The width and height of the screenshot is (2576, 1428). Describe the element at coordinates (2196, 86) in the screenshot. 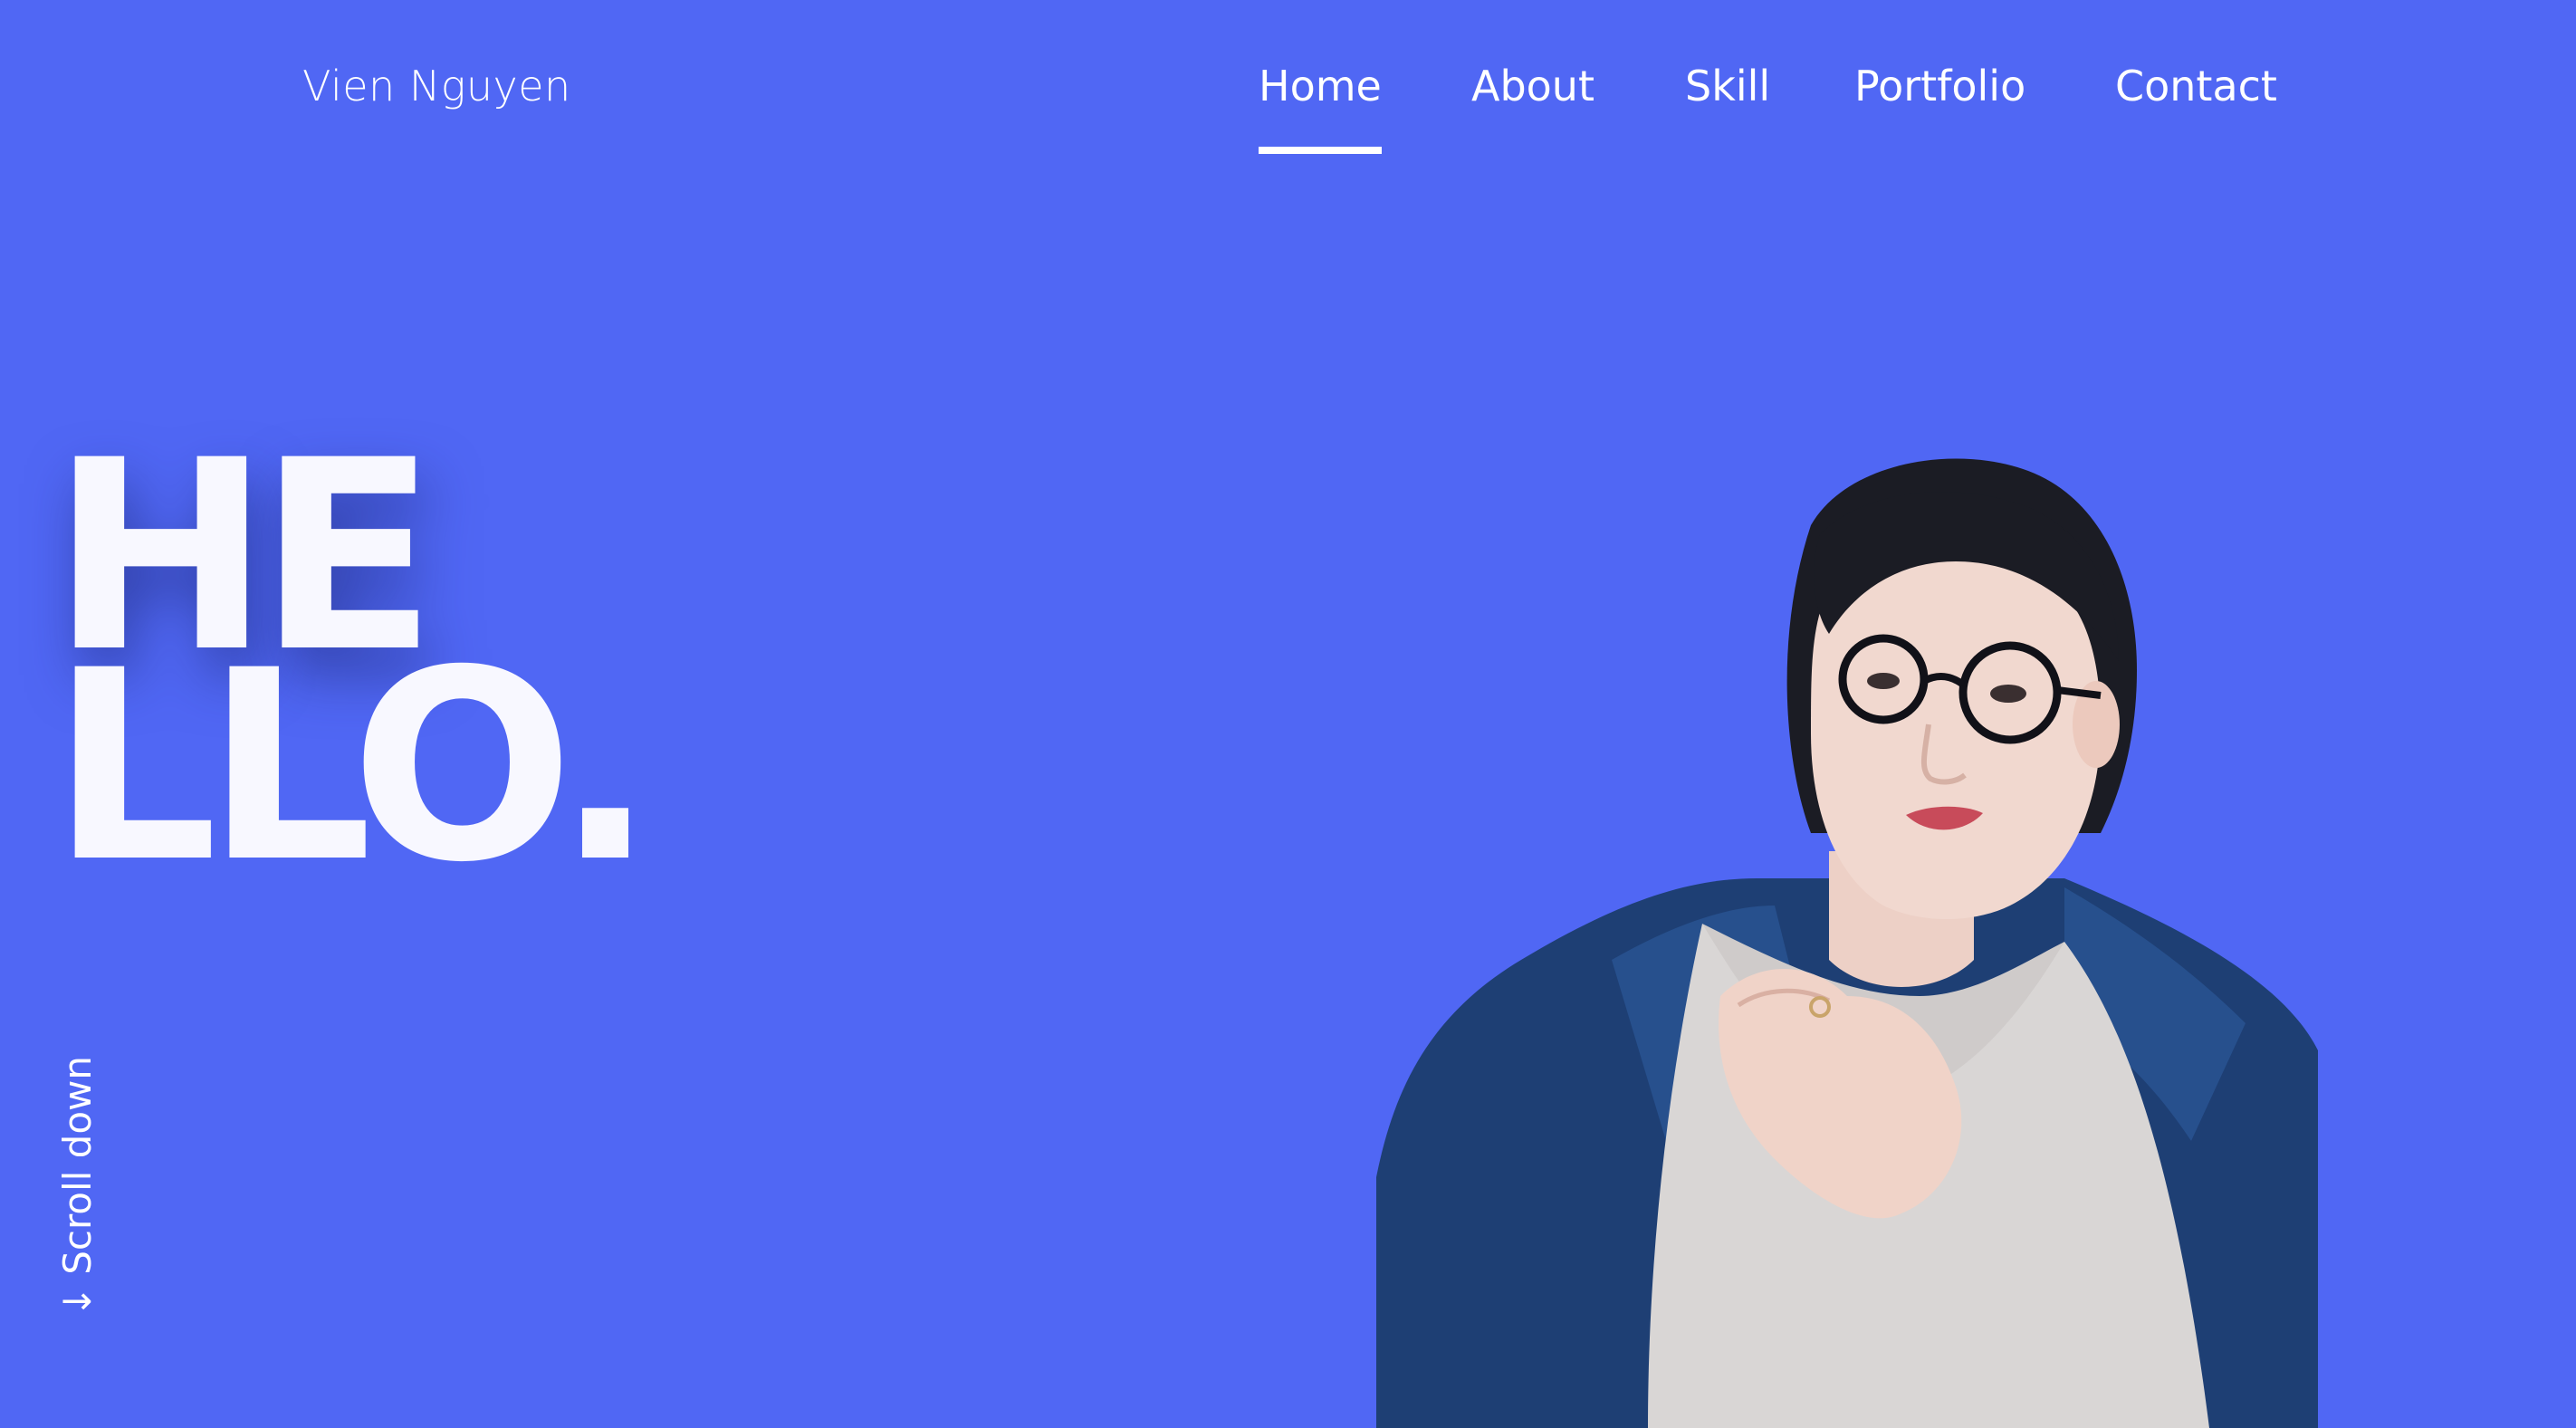

I see `nav-item-contact: Contact` at that location.